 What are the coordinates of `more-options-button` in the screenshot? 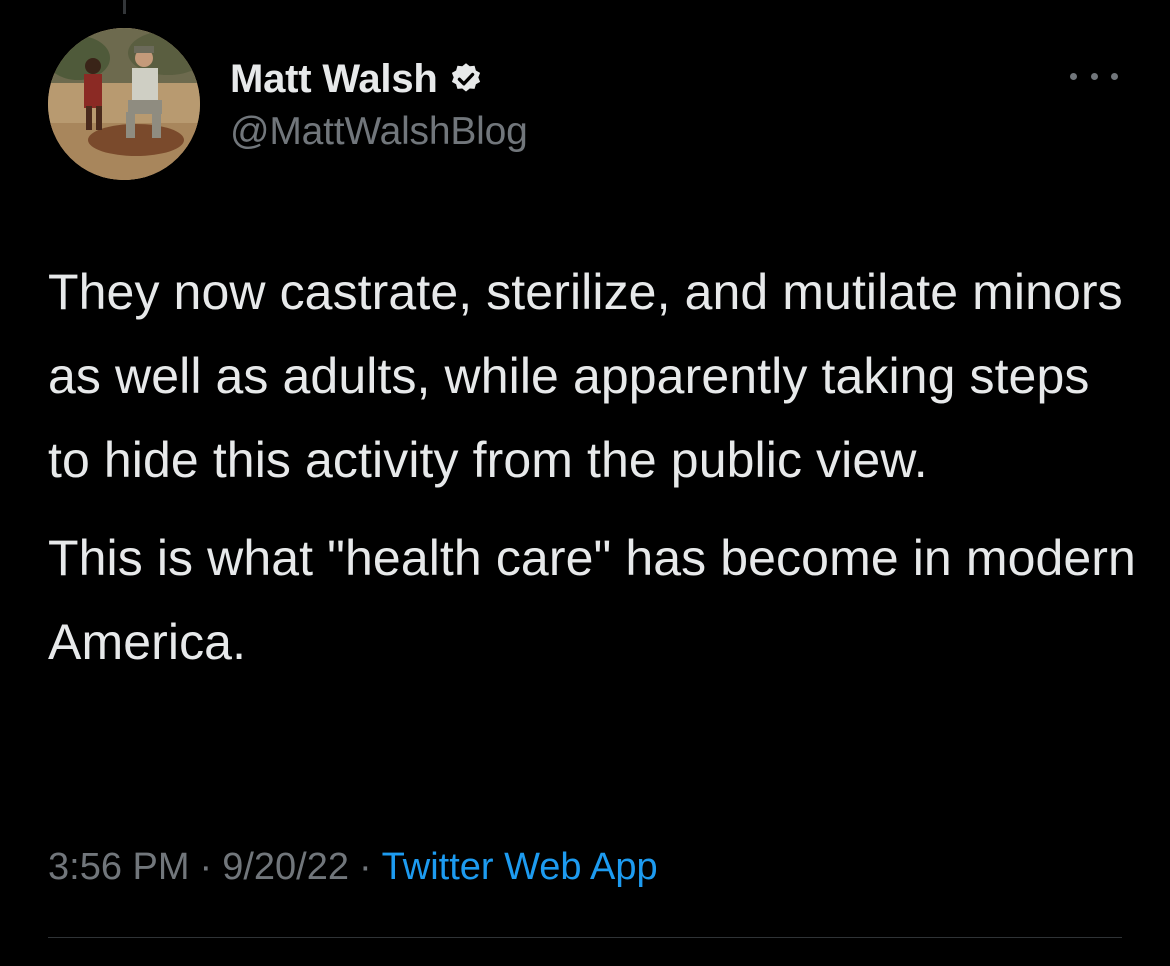 It's located at (1094, 76).